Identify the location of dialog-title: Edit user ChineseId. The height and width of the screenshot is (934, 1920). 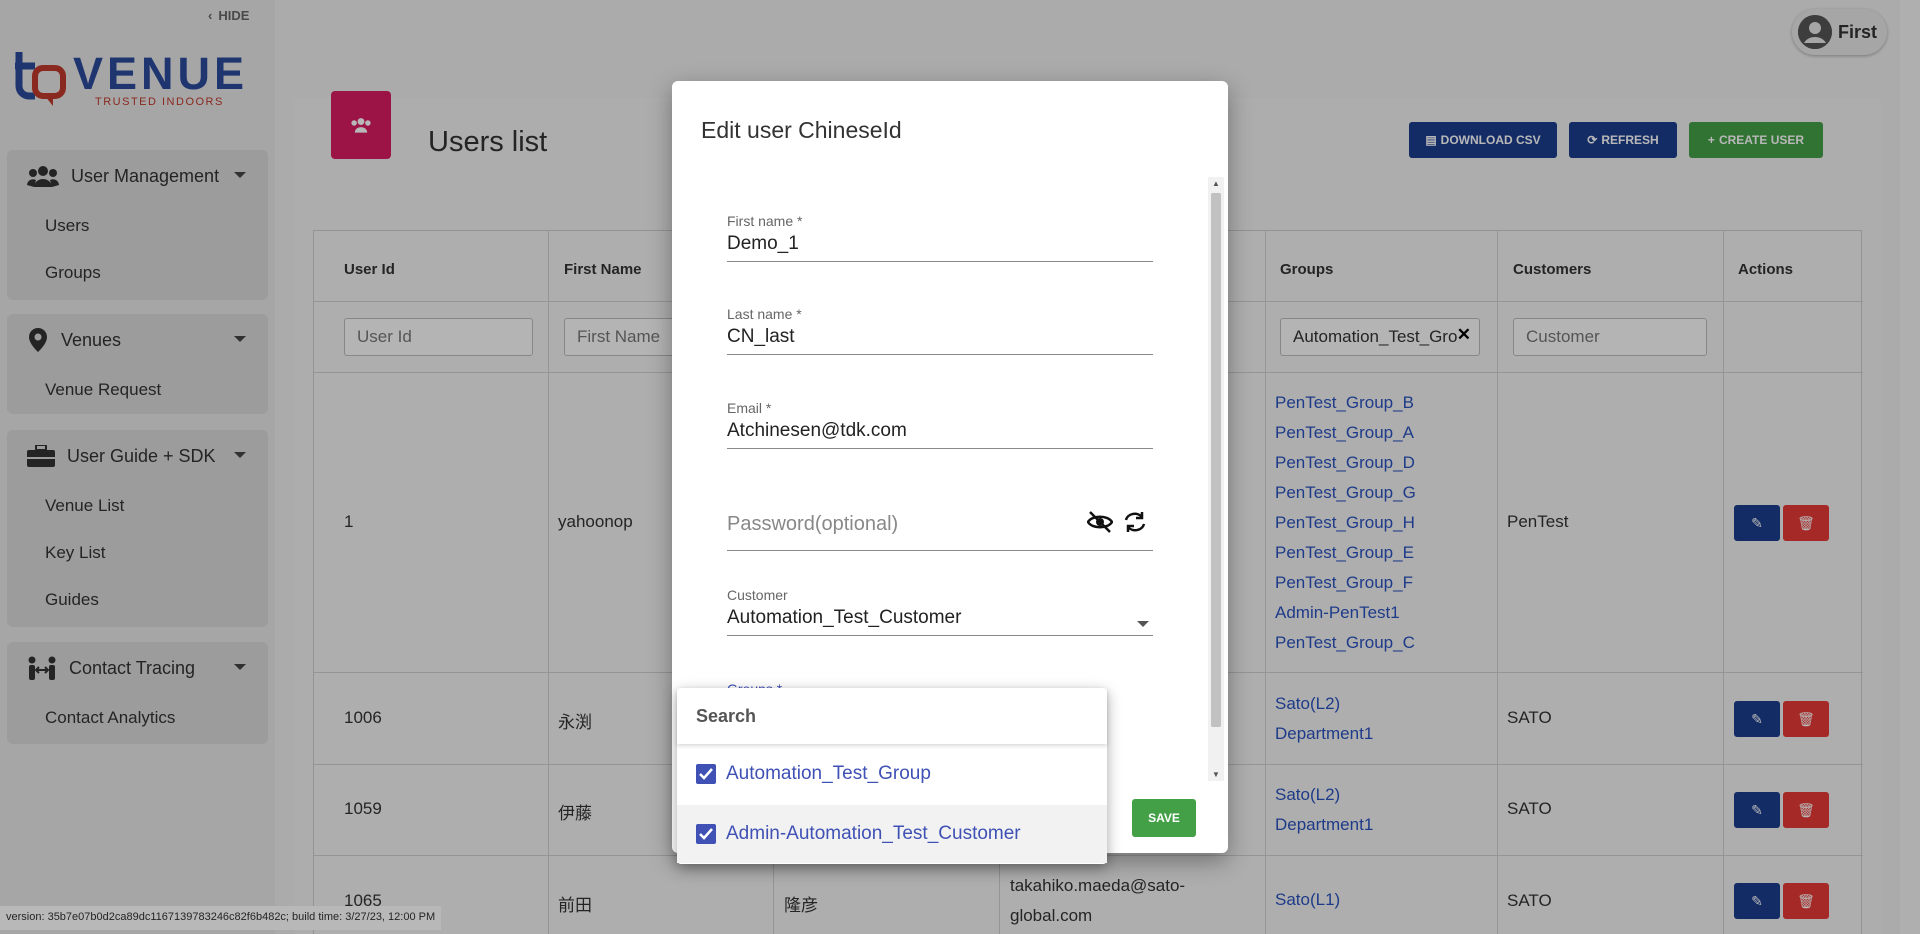
(801, 130).